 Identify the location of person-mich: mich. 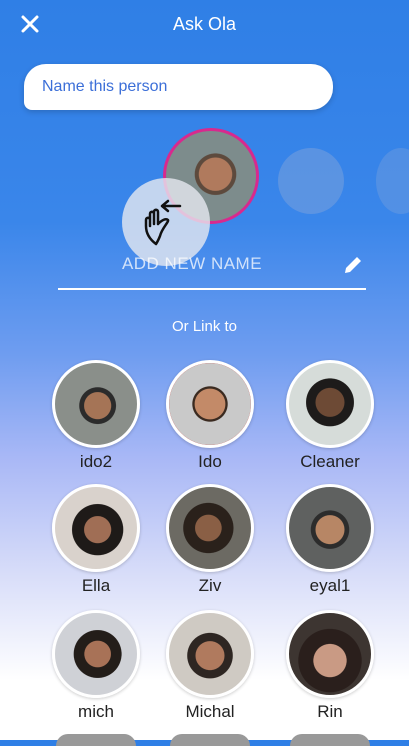
(96, 666).